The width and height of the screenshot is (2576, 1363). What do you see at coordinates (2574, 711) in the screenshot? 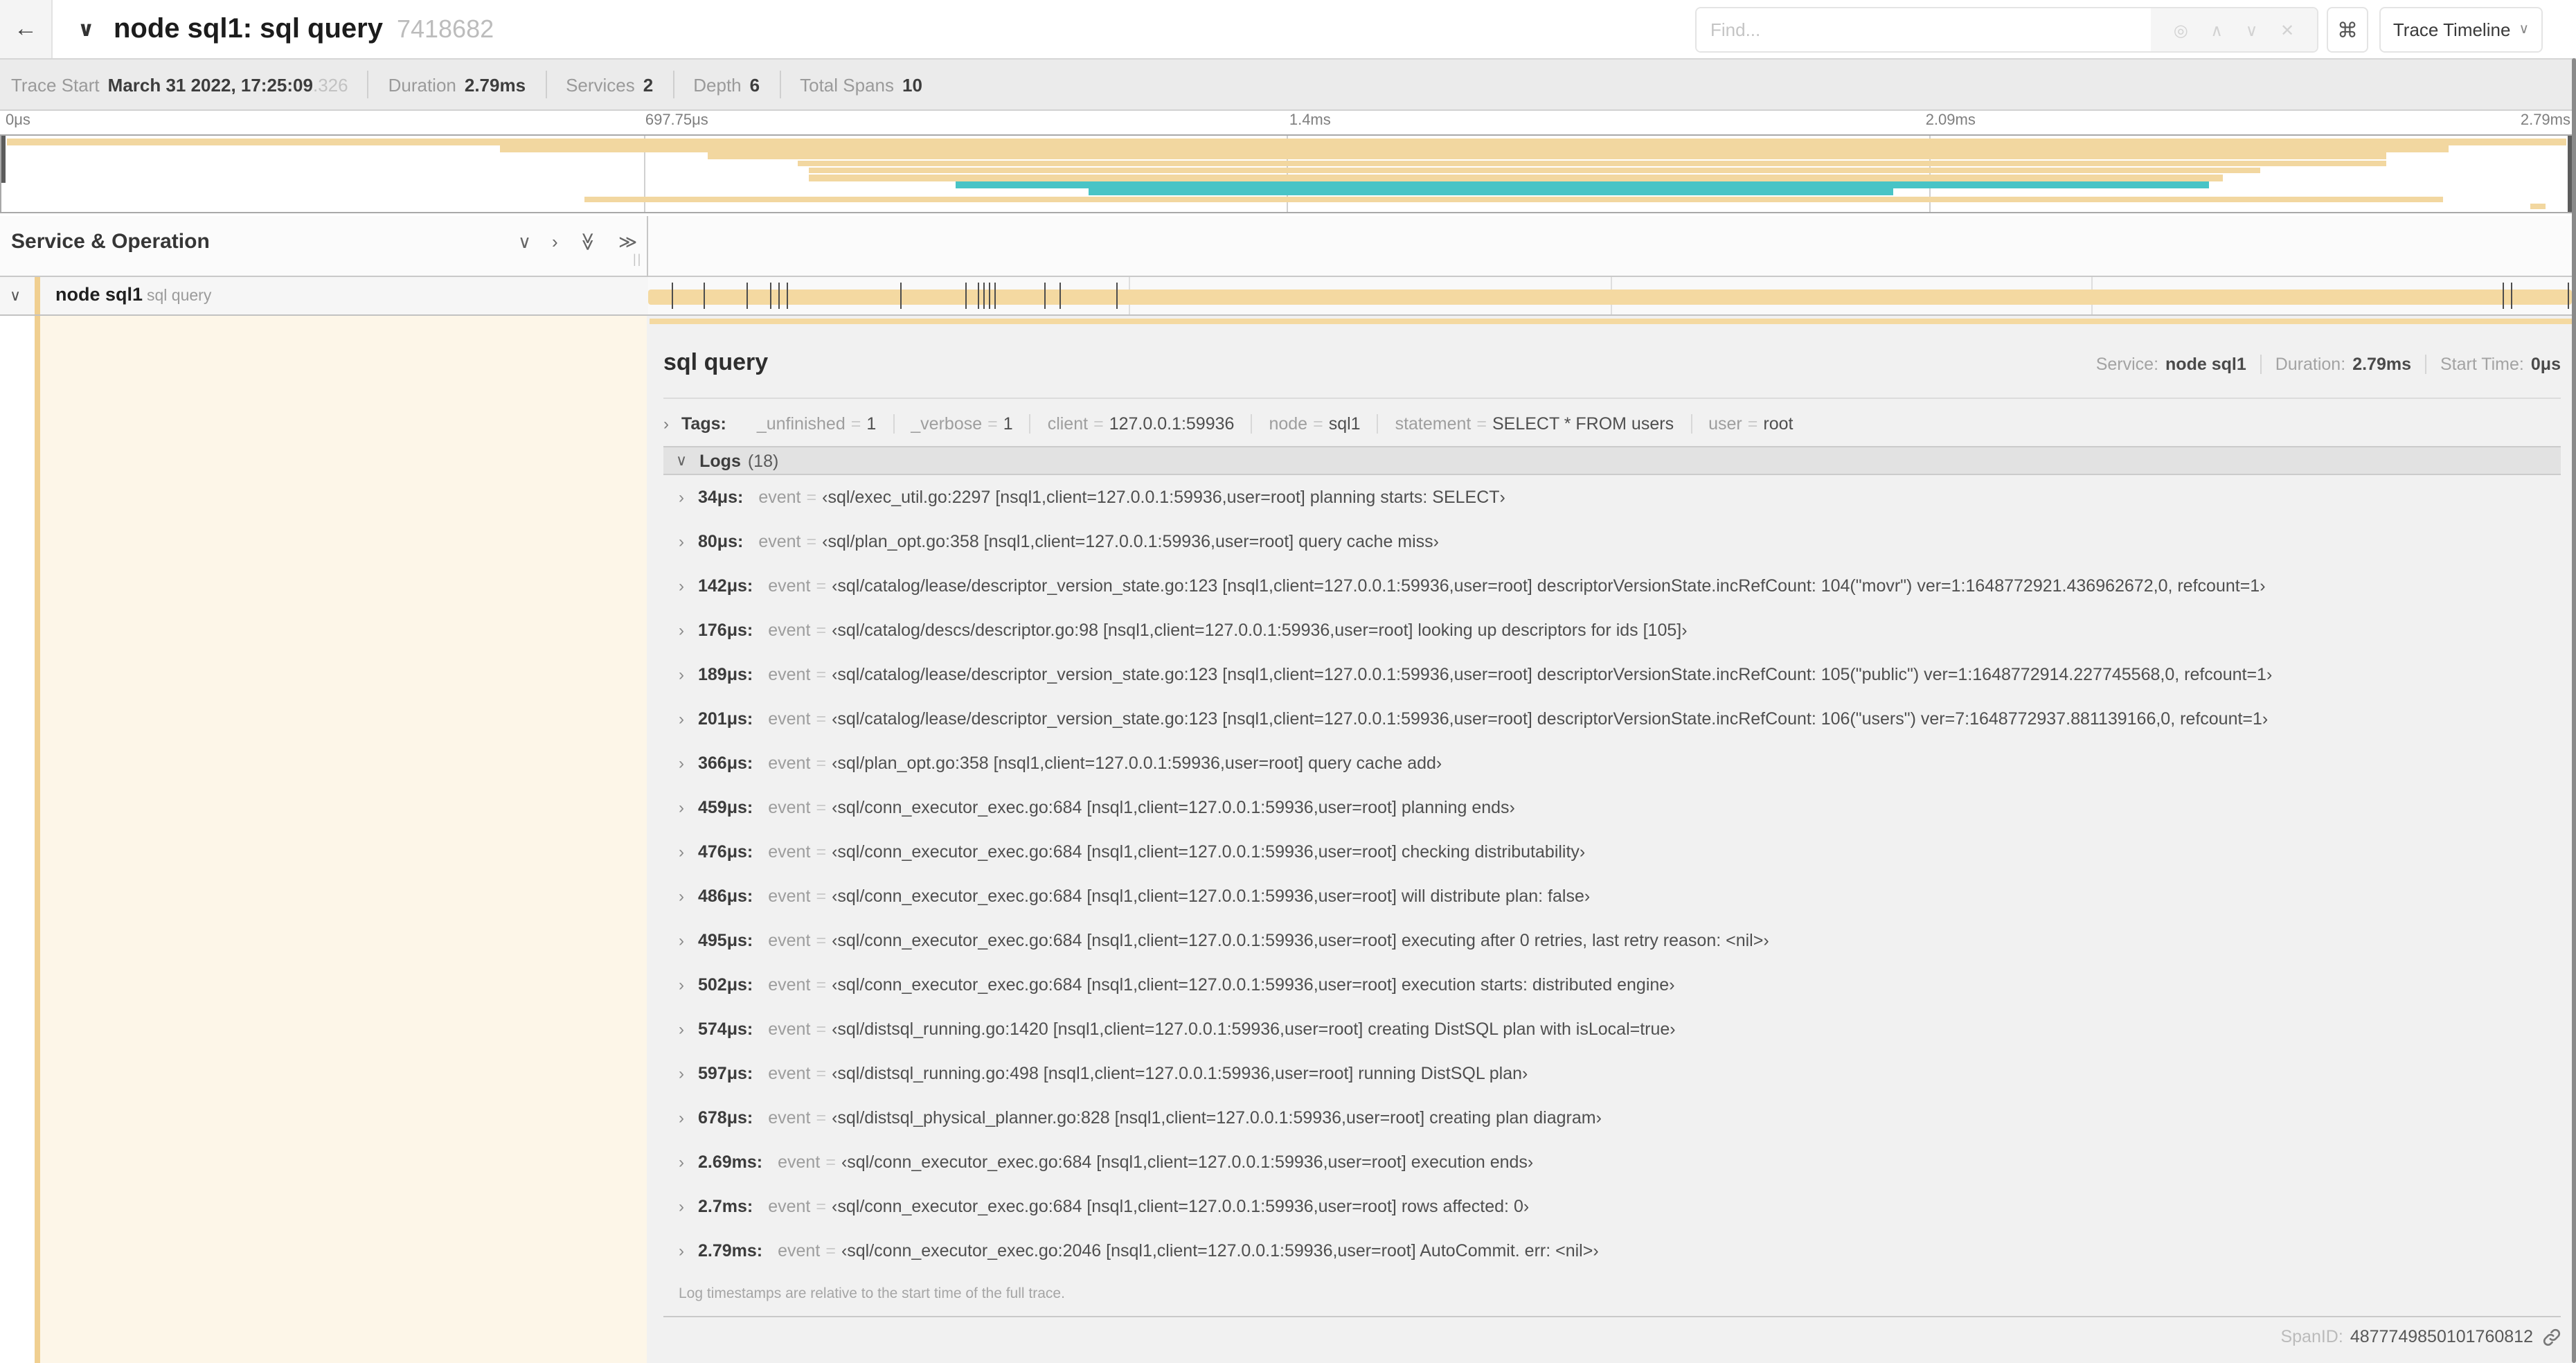
I see `vertical-scrollbar` at bounding box center [2574, 711].